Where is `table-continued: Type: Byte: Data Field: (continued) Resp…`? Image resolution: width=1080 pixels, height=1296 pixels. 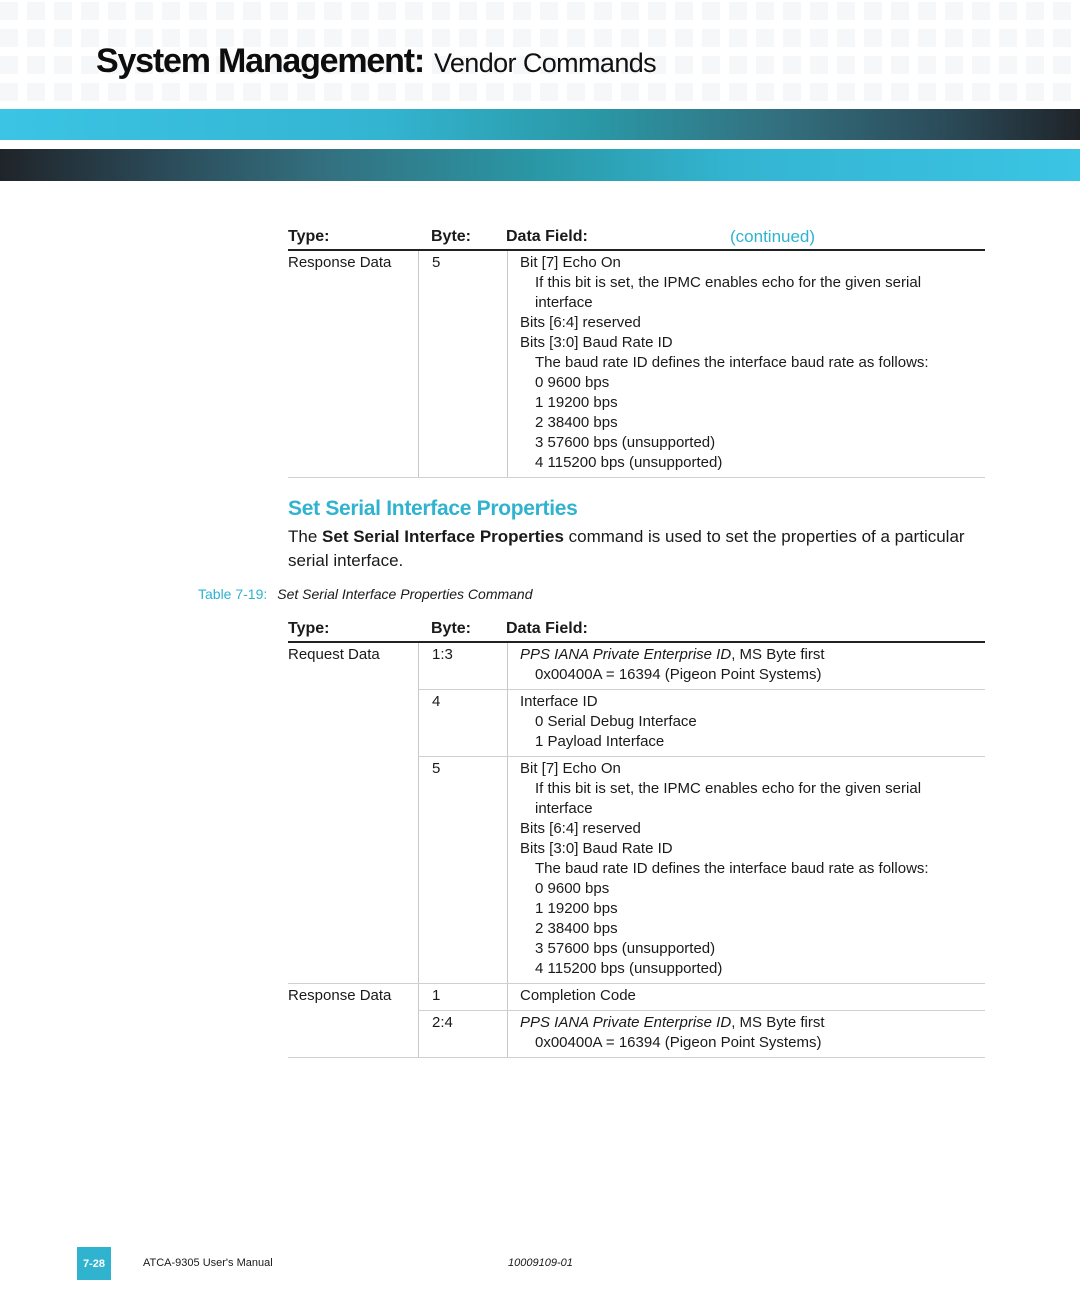 table-continued: Type: Byte: Data Field: (continued) Resp… is located at coordinates (636, 351).